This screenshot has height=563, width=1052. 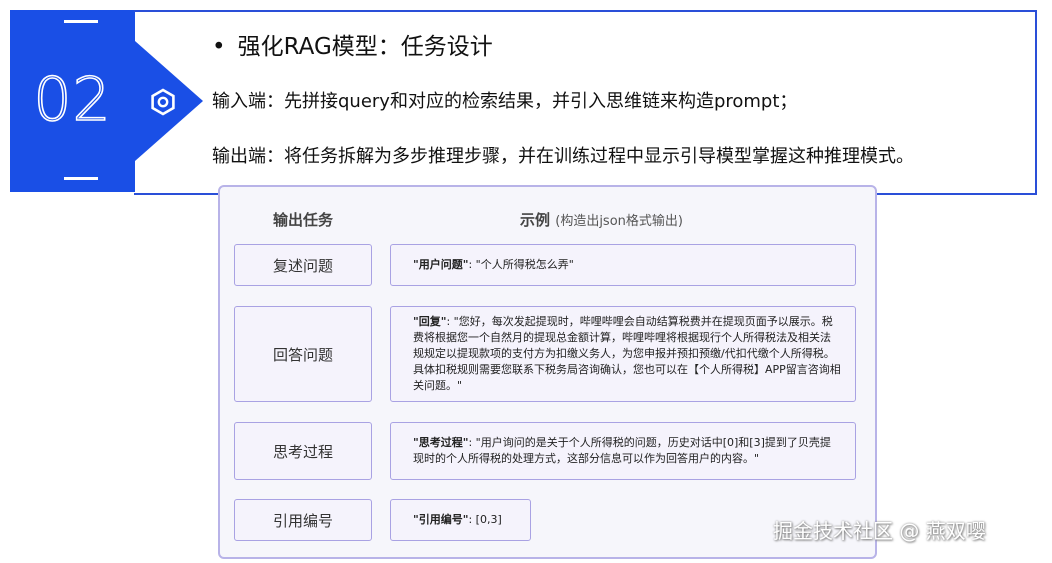 What do you see at coordinates (623, 265) in the screenshot?
I see `example-cell-restate: "用户问题": "个人所得税怎么弄"` at bounding box center [623, 265].